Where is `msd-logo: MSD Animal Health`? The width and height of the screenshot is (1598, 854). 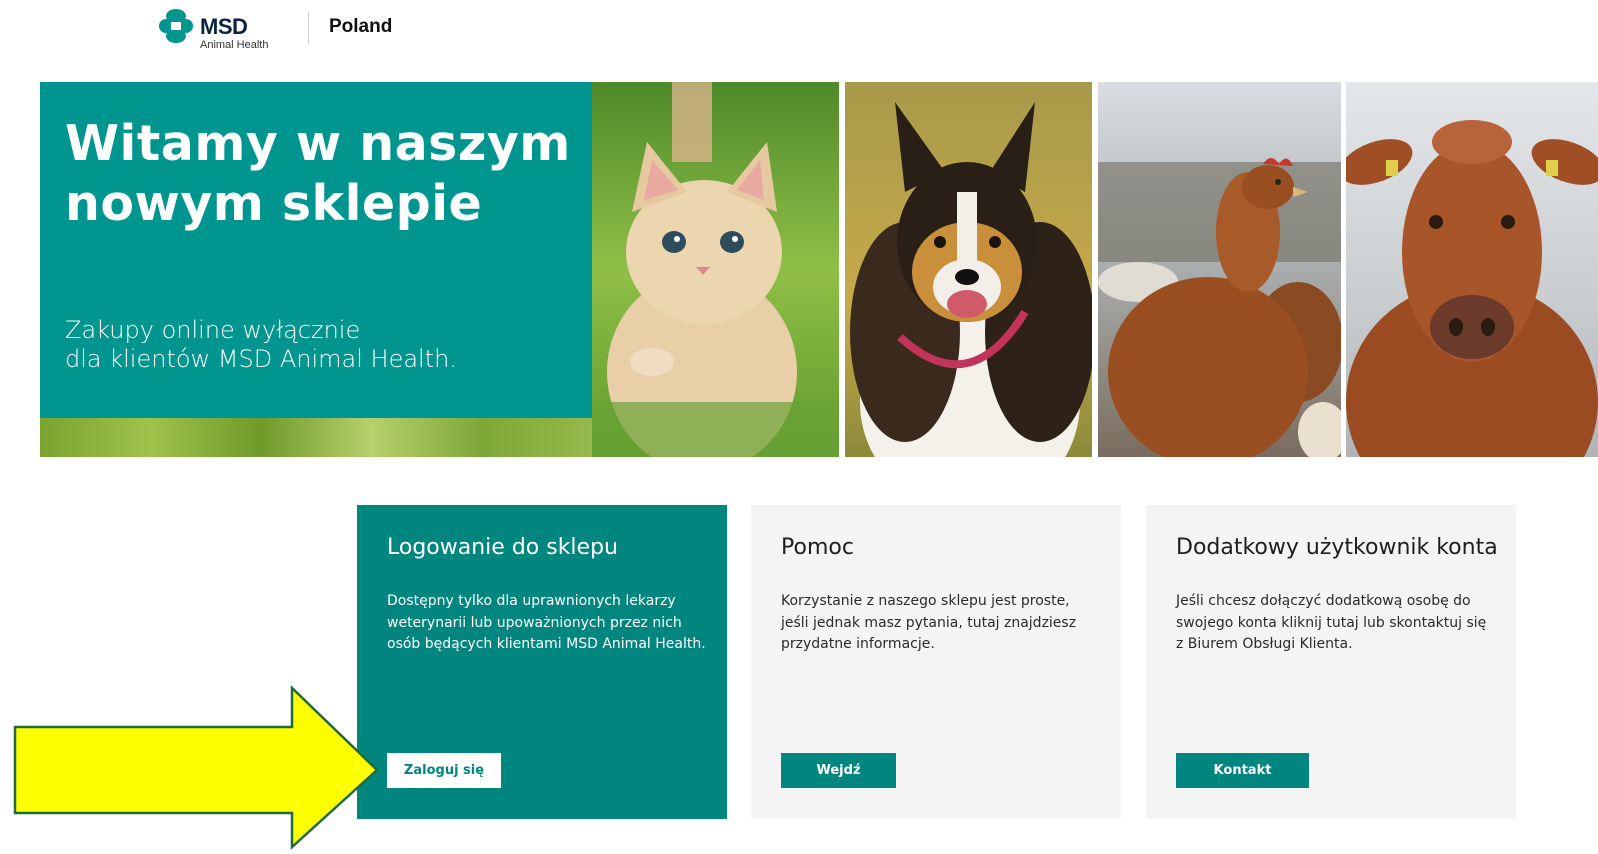 msd-logo: MSD Animal Health is located at coordinates (220, 30).